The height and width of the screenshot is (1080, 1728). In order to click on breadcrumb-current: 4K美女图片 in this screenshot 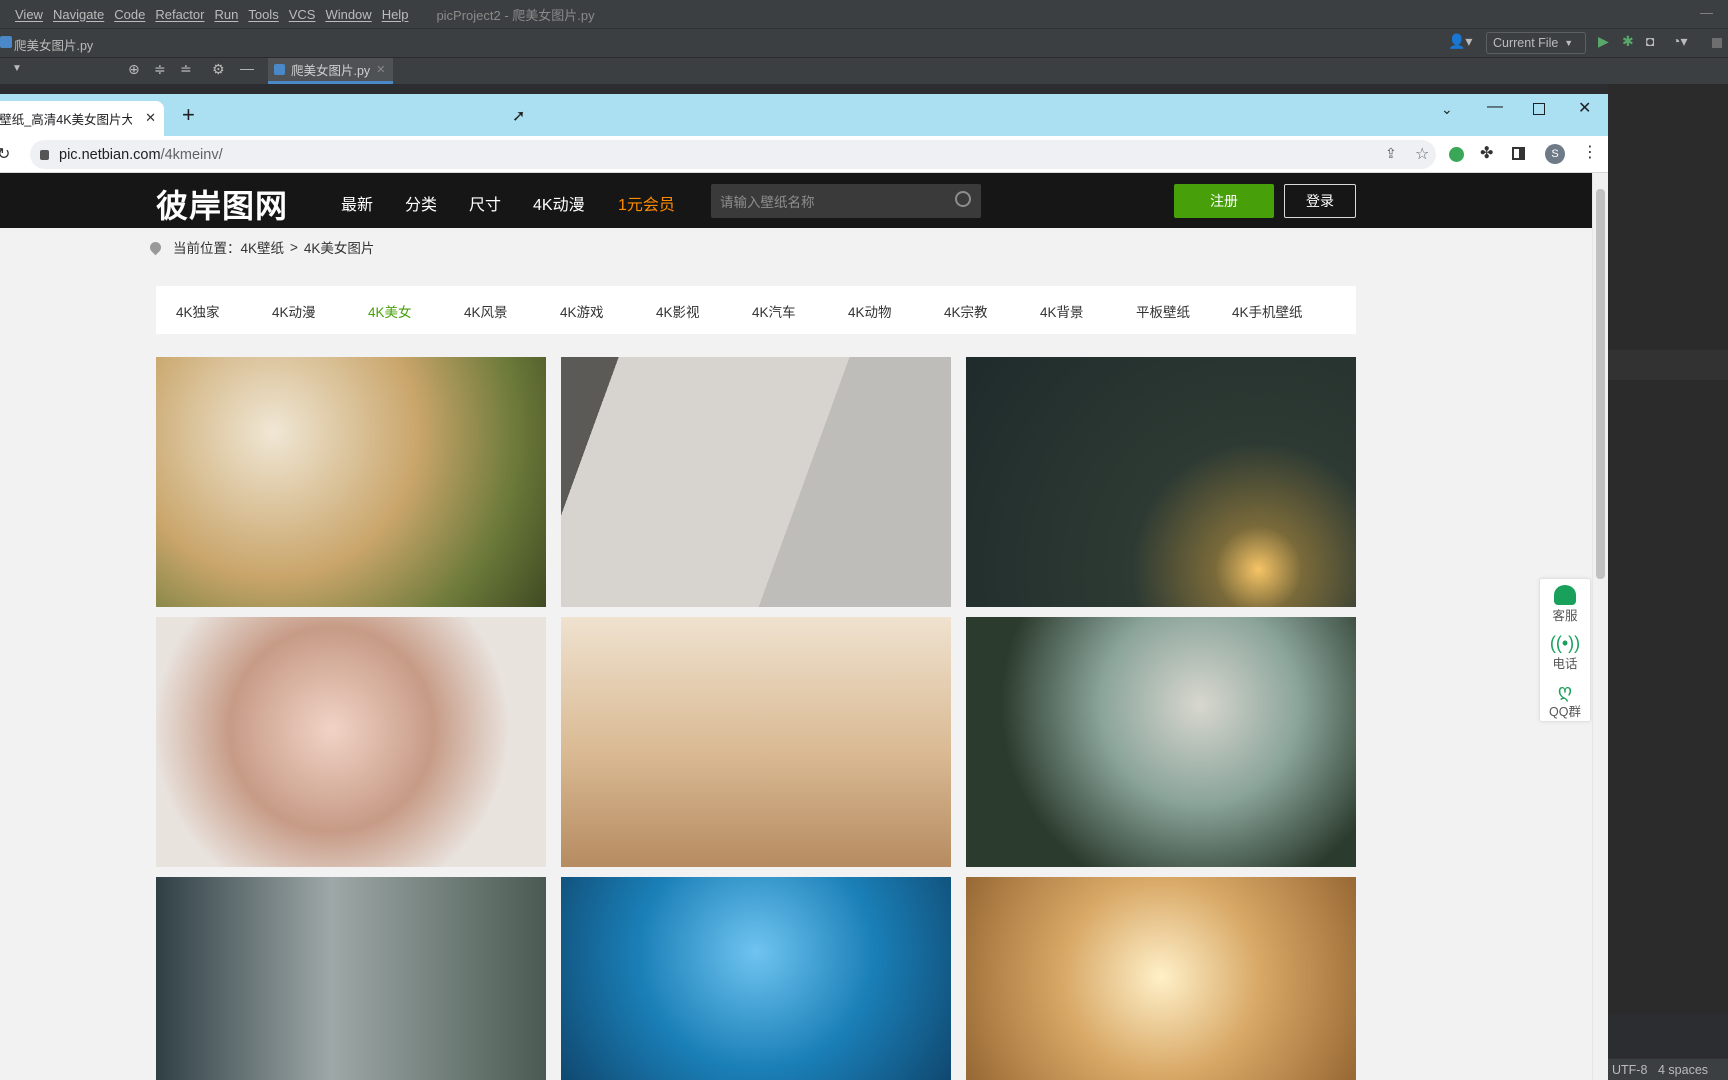, I will do `click(339, 247)`.